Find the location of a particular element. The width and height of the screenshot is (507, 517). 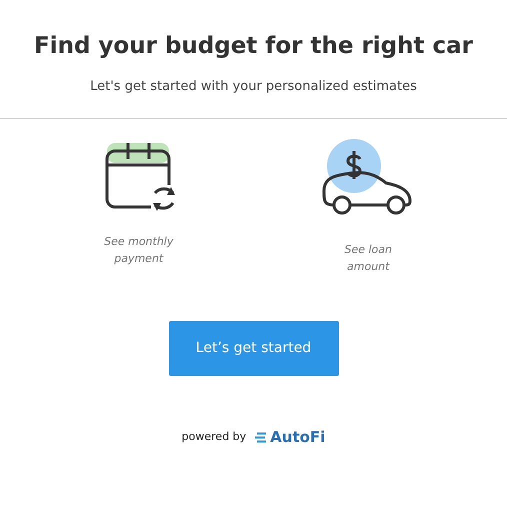

feature-caption: See monthly payment is located at coordinates (139, 251).